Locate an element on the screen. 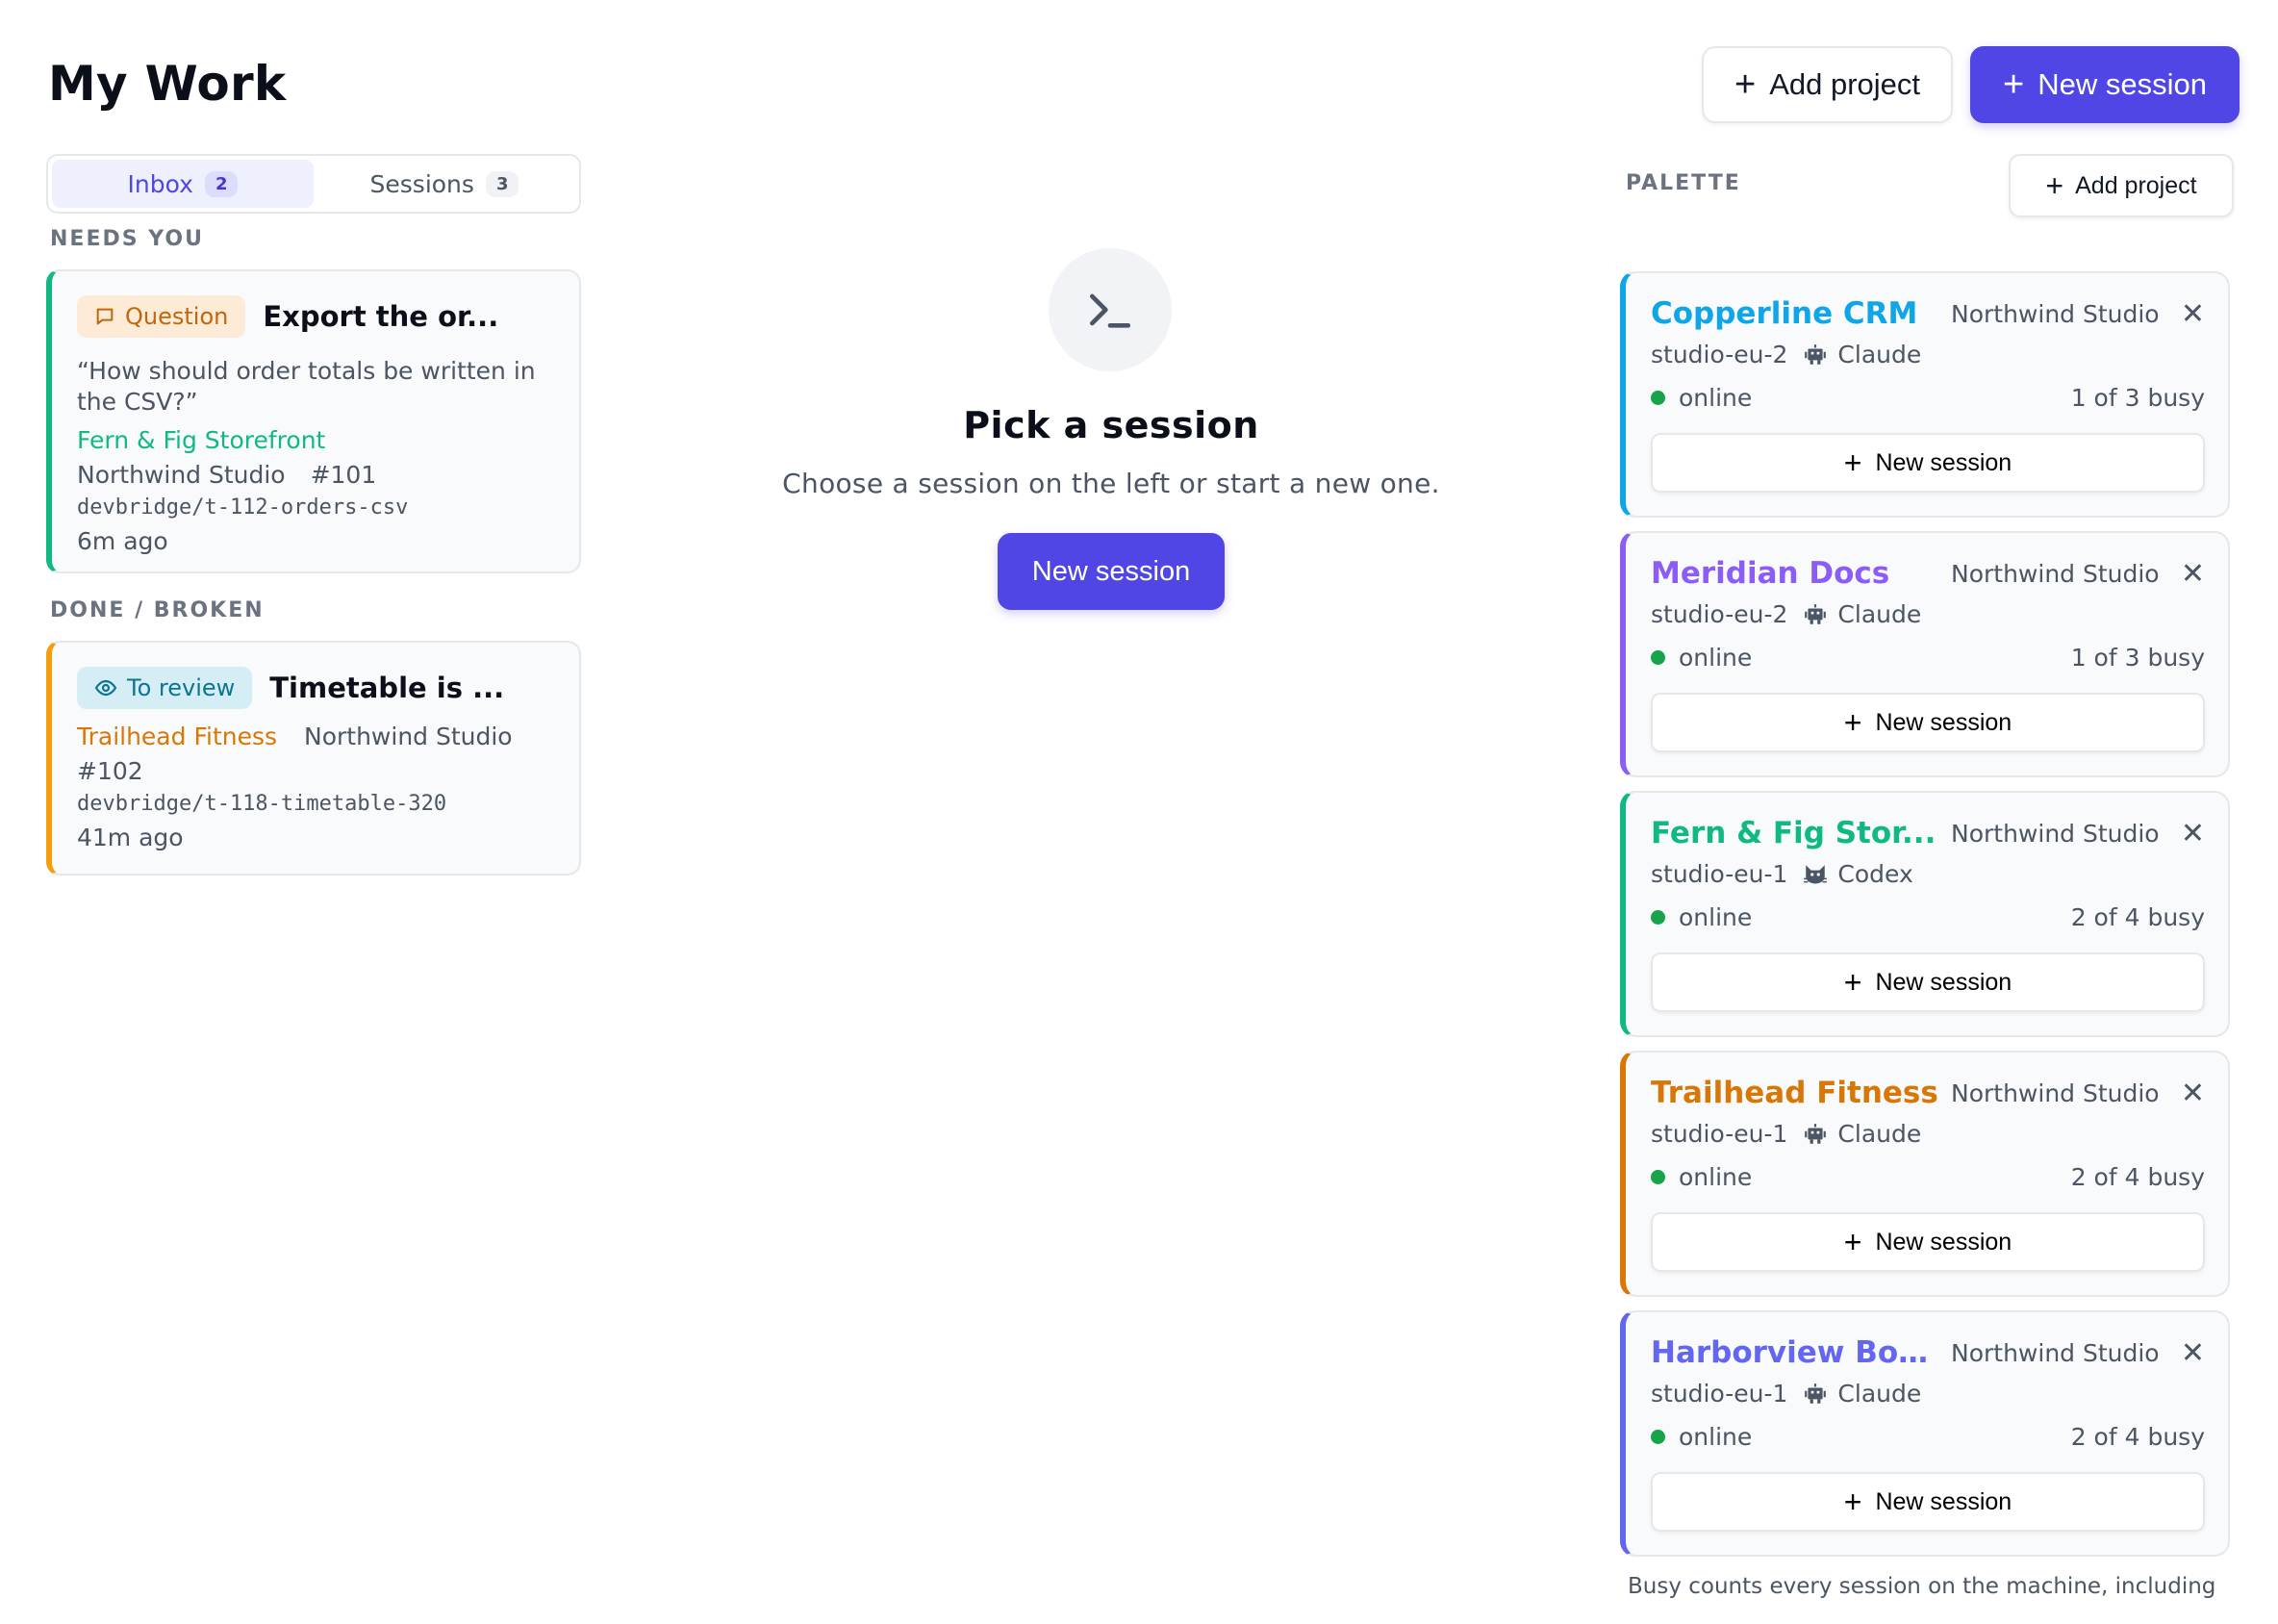 Image resolution: width=2278 pixels, height=1624 pixels. palette-add-project-button: + Add project is located at coordinates (2121, 185).